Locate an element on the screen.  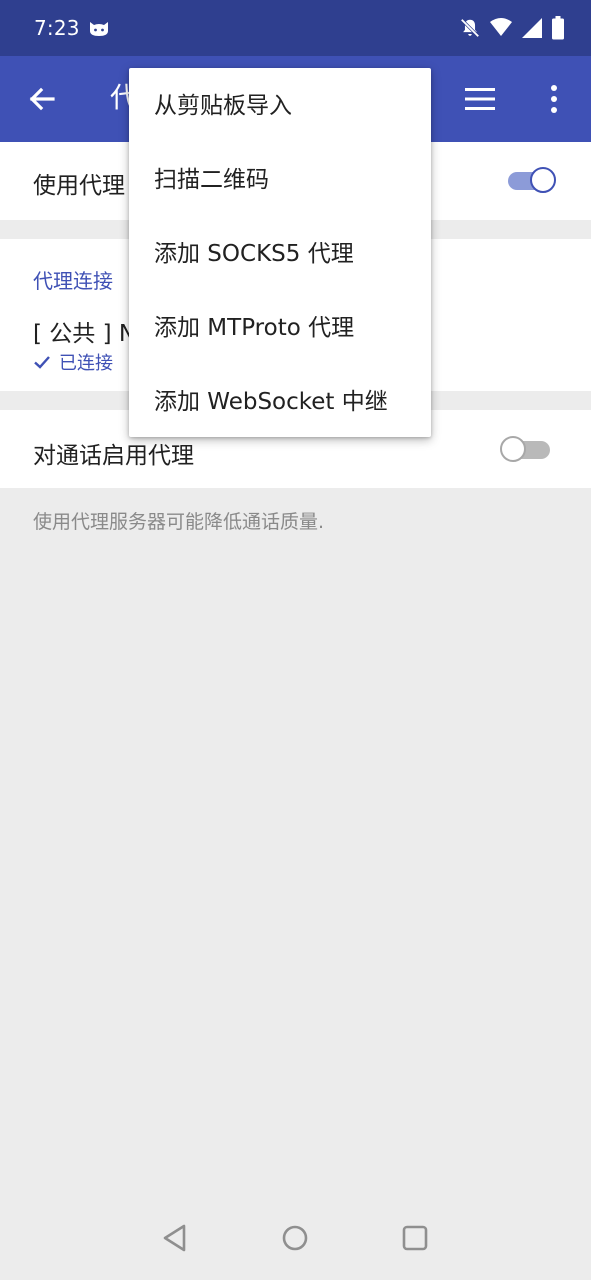
menu-item-scan-qr: 扫描二维码 is located at coordinates (280, 180).